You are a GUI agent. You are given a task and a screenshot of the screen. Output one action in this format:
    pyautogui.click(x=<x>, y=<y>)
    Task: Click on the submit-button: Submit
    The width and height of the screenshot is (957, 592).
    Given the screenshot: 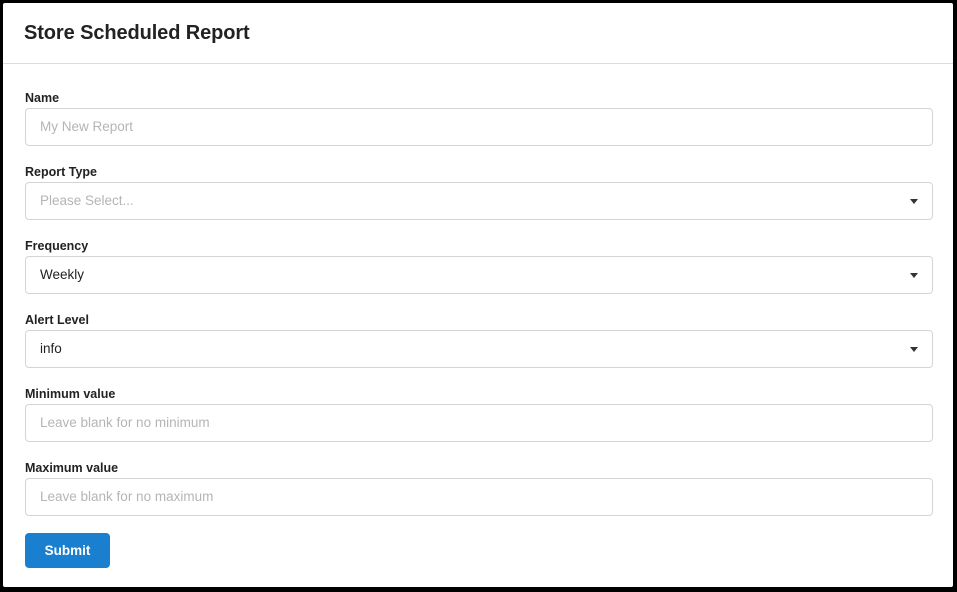 What is the action you would take?
    pyautogui.click(x=67, y=550)
    